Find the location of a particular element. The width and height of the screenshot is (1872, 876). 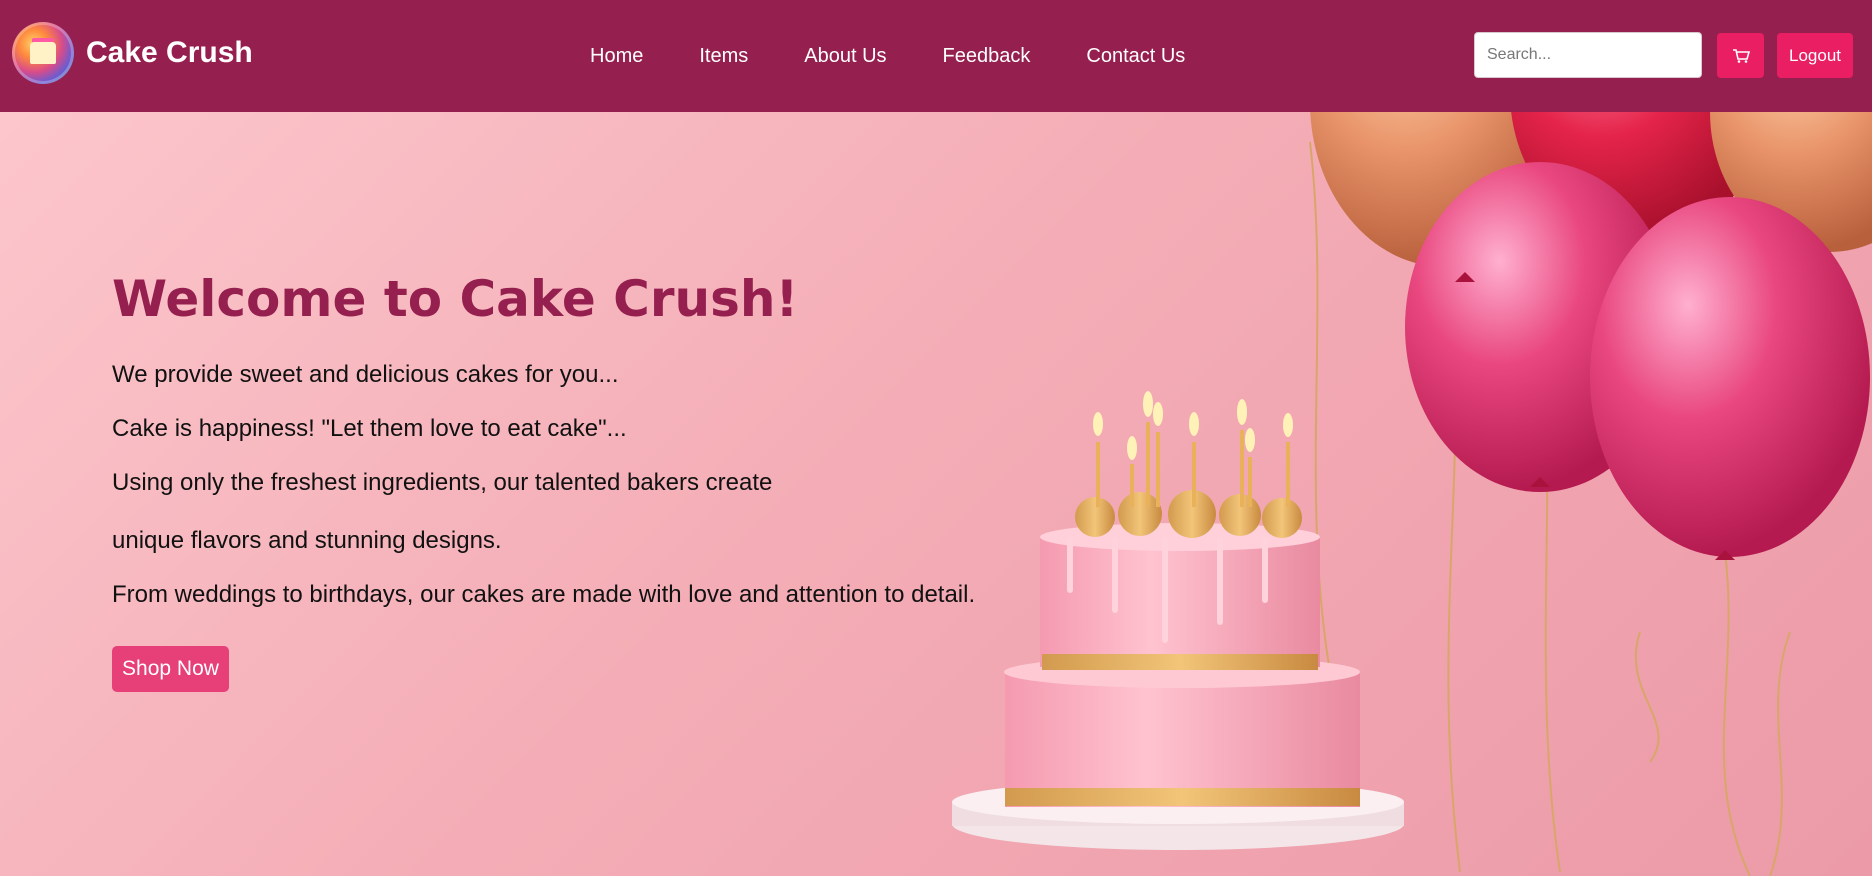

cake-logo-icon is located at coordinates (43, 53).